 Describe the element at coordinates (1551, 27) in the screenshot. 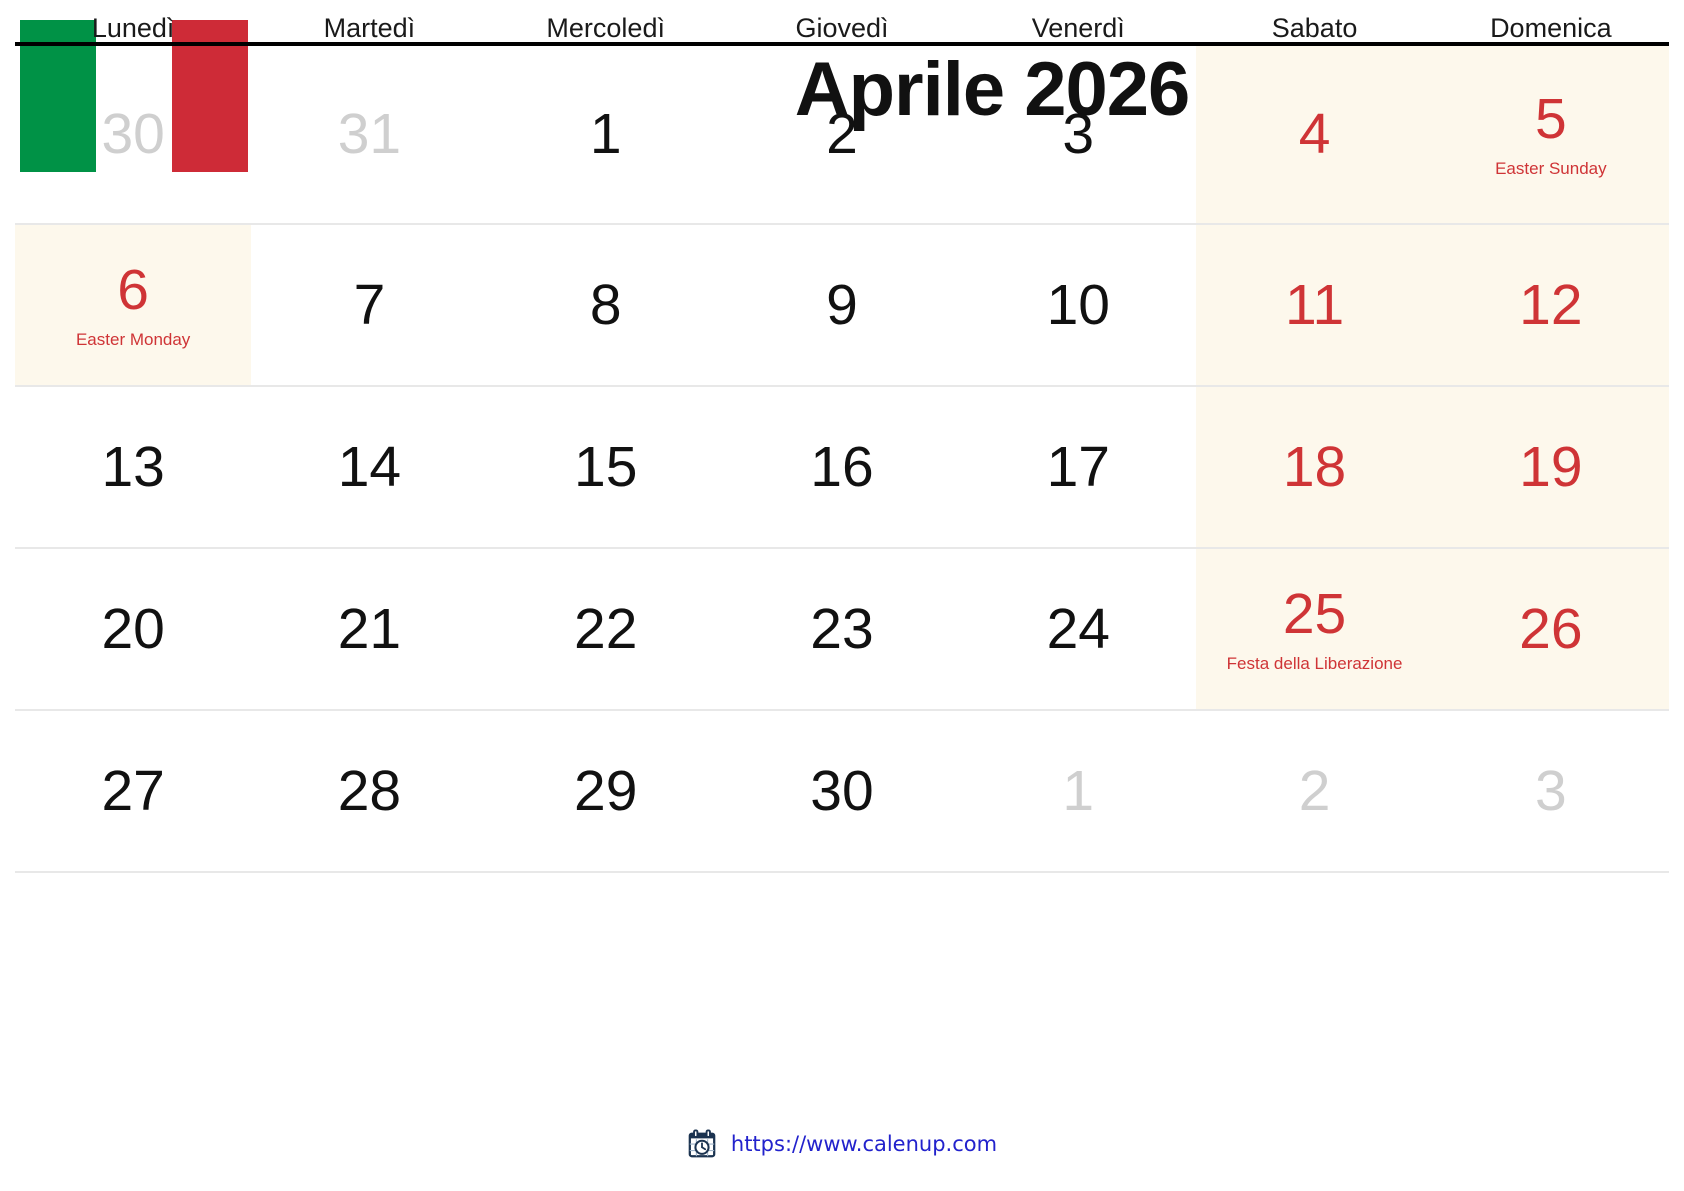

I see `weekday-header-6: Domenica` at that location.